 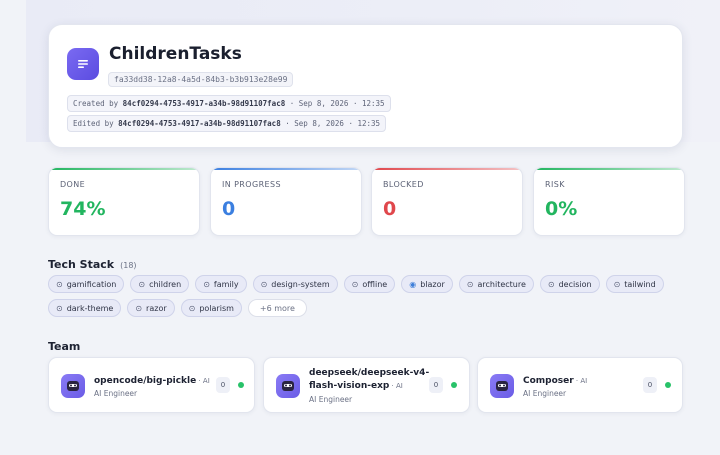 I want to click on stat-label: DONE, so click(x=73, y=184).